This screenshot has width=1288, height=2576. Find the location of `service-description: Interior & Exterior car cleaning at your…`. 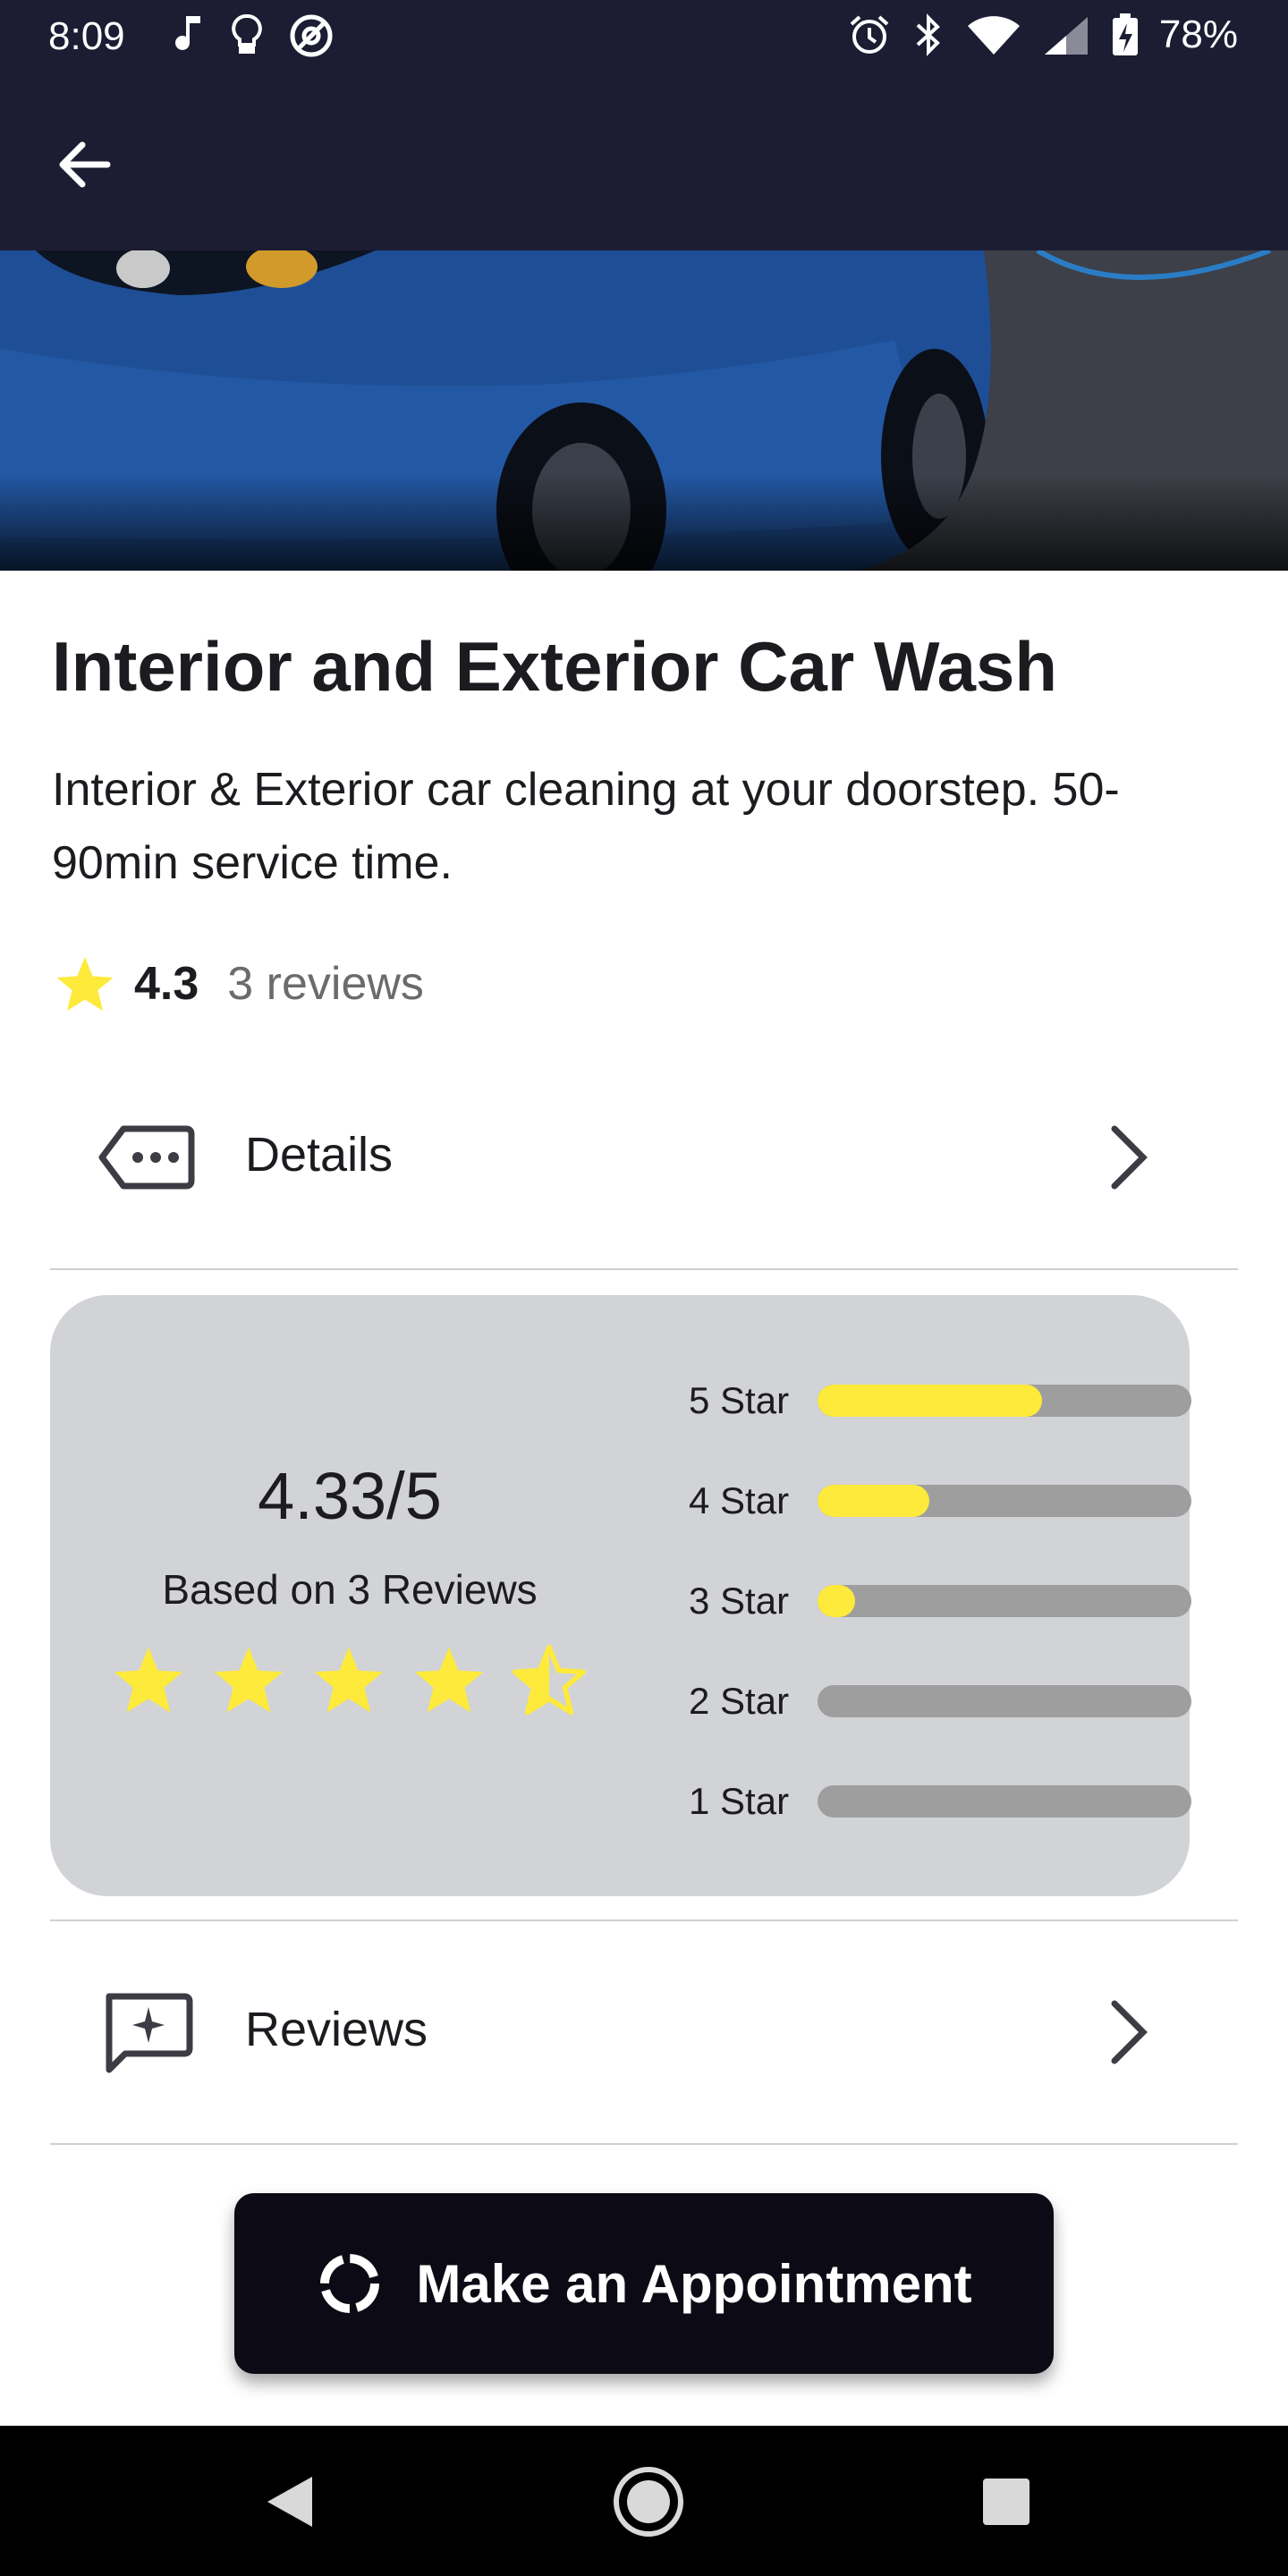

service-description: Interior & Exterior car cleaning at your… is located at coordinates (586, 826).